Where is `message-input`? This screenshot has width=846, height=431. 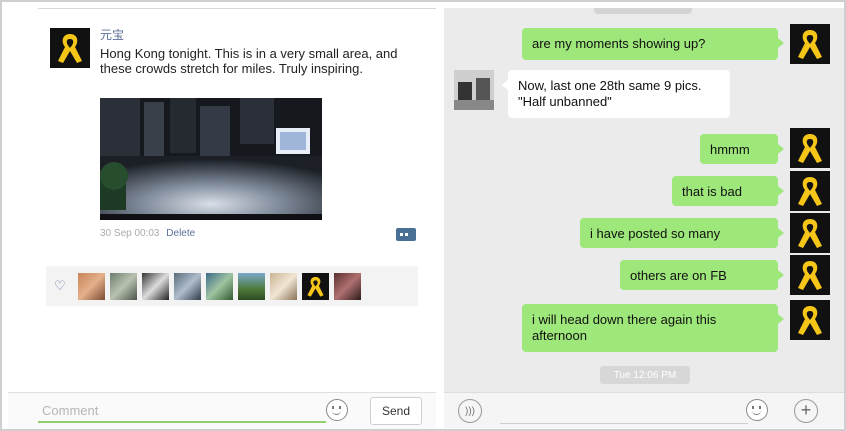
message-input is located at coordinates (624, 411).